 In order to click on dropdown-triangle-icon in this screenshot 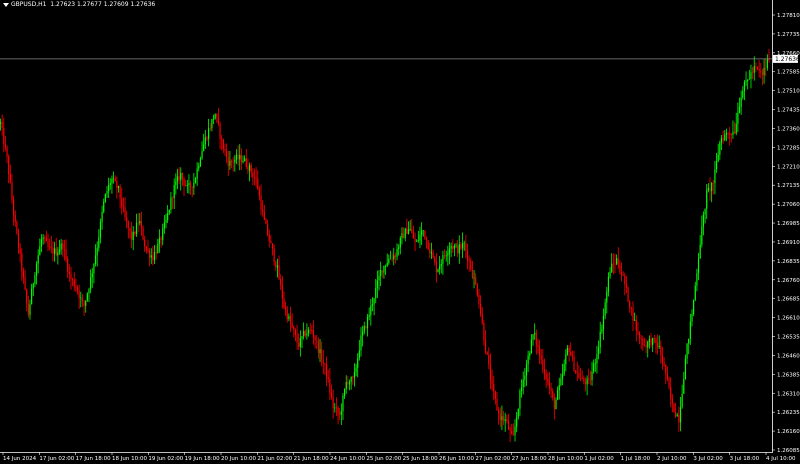, I will do `click(6, 4)`.